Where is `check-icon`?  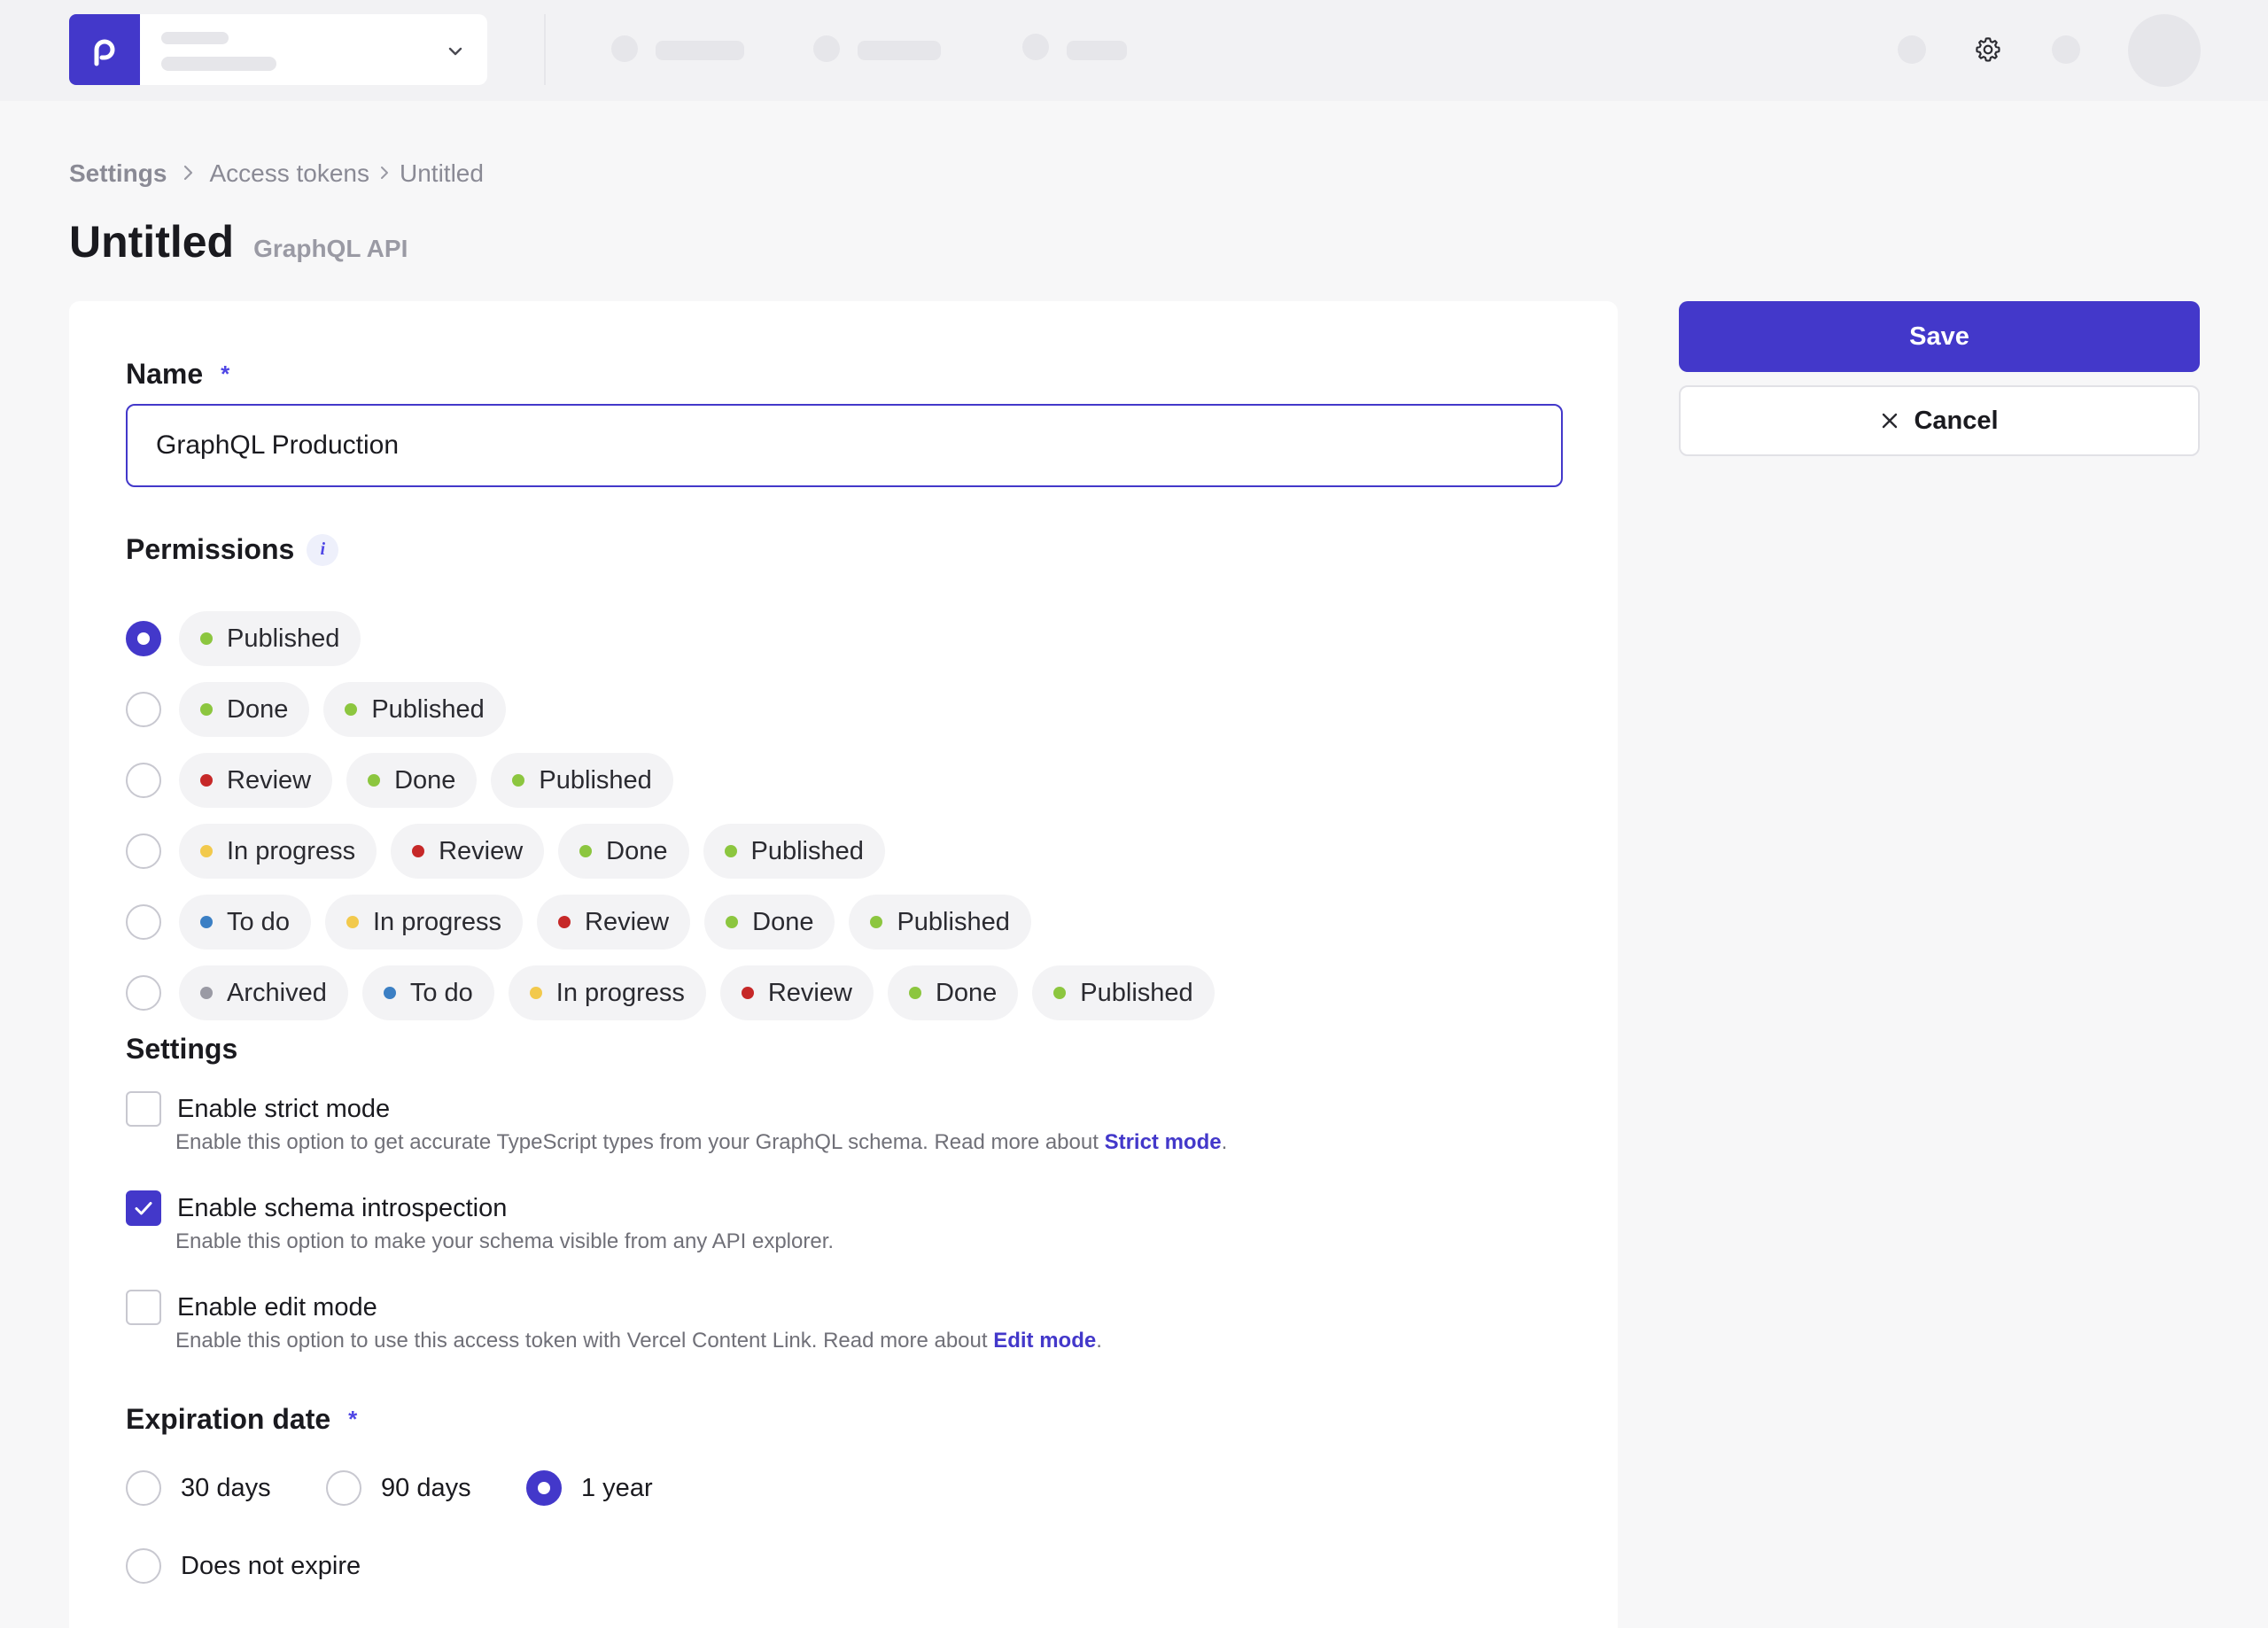 check-icon is located at coordinates (143, 1208).